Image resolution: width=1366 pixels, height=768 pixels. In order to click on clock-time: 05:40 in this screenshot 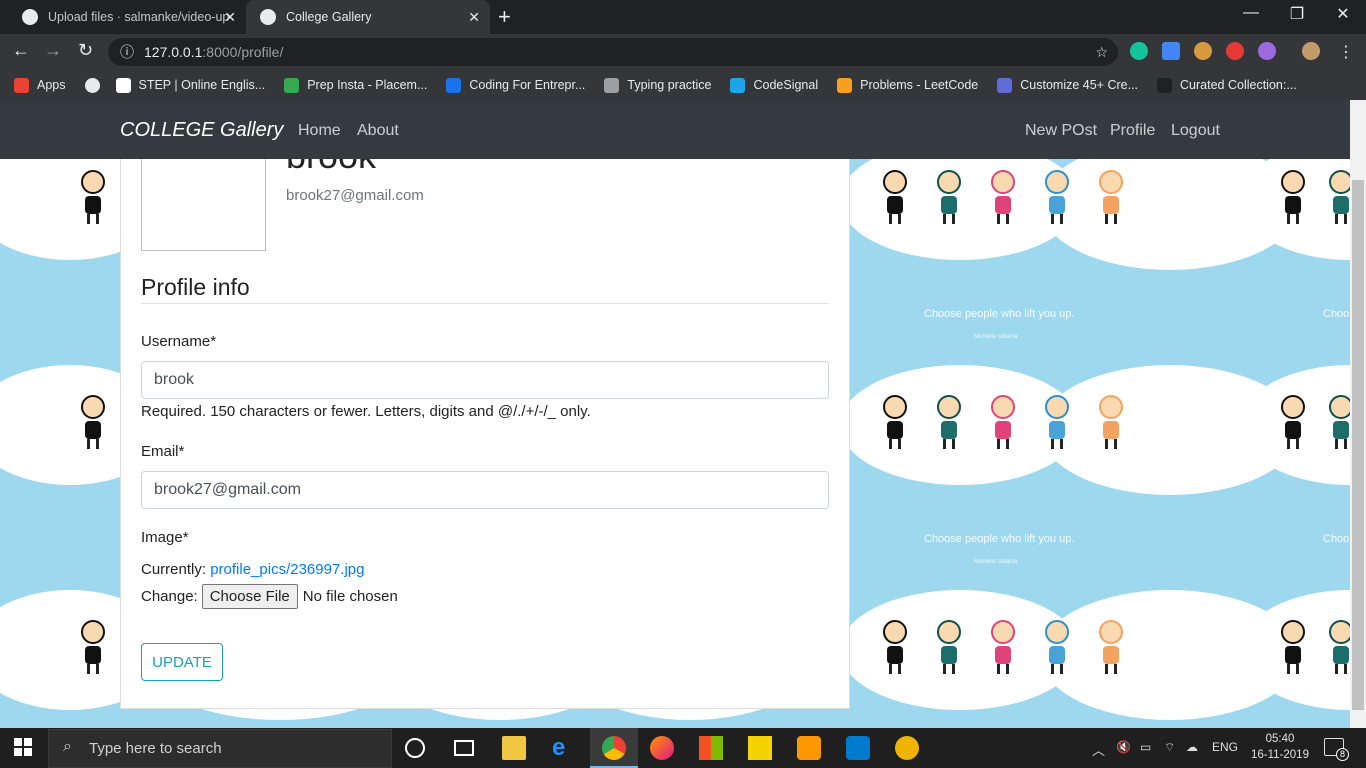, I will do `click(1280, 739)`.